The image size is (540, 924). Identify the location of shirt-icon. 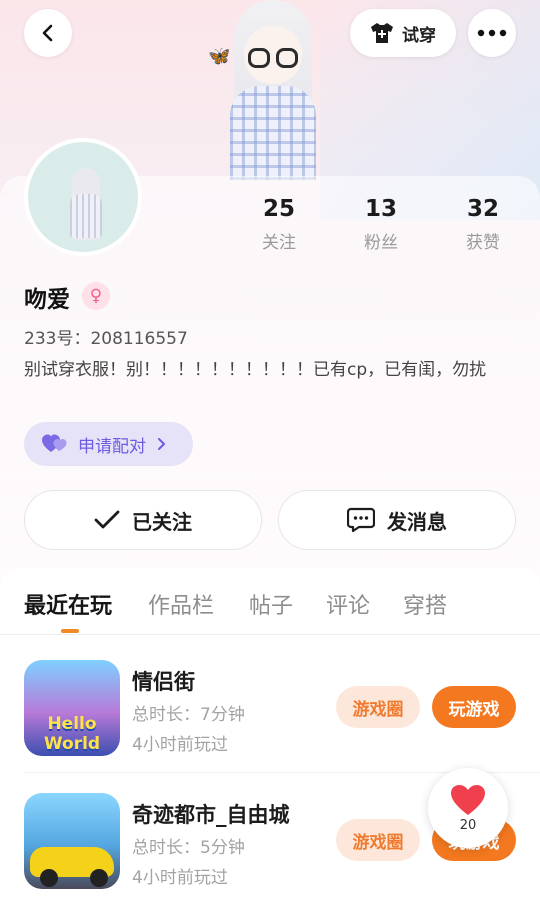
(382, 33).